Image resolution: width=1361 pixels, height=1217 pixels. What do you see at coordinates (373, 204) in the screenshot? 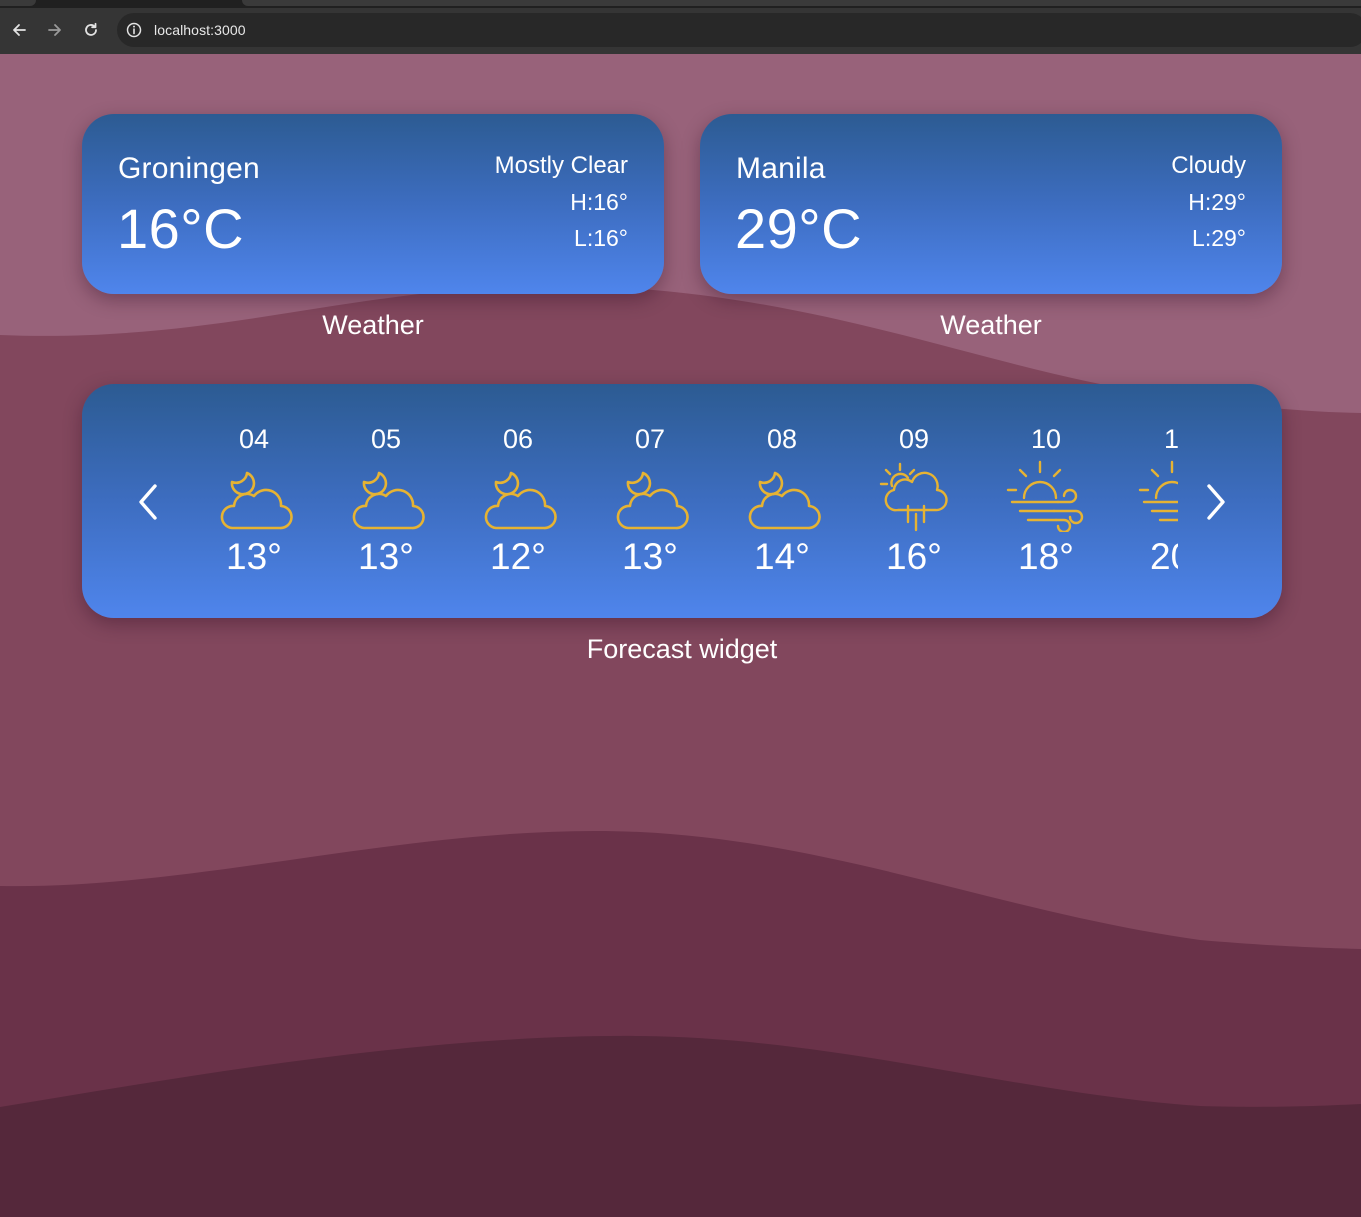
I see `weather-card-groningen: Groningen 16°C Mostly Clear H:16° L:16°` at bounding box center [373, 204].